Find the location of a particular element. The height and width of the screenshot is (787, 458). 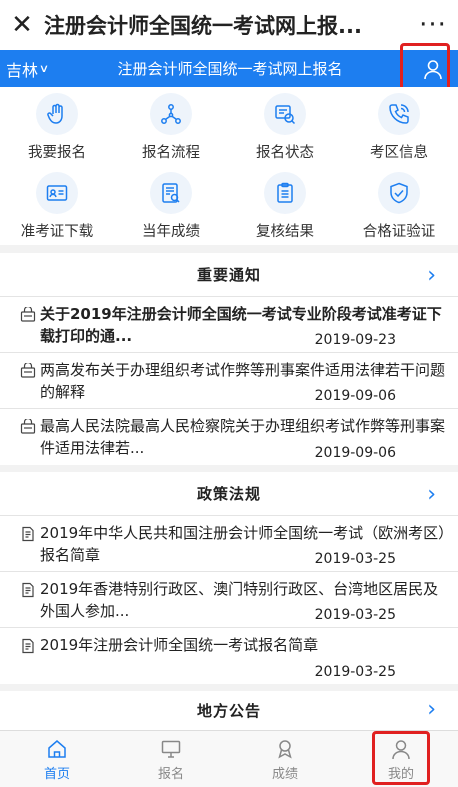

tab-label: 报名 is located at coordinates (170, 774).